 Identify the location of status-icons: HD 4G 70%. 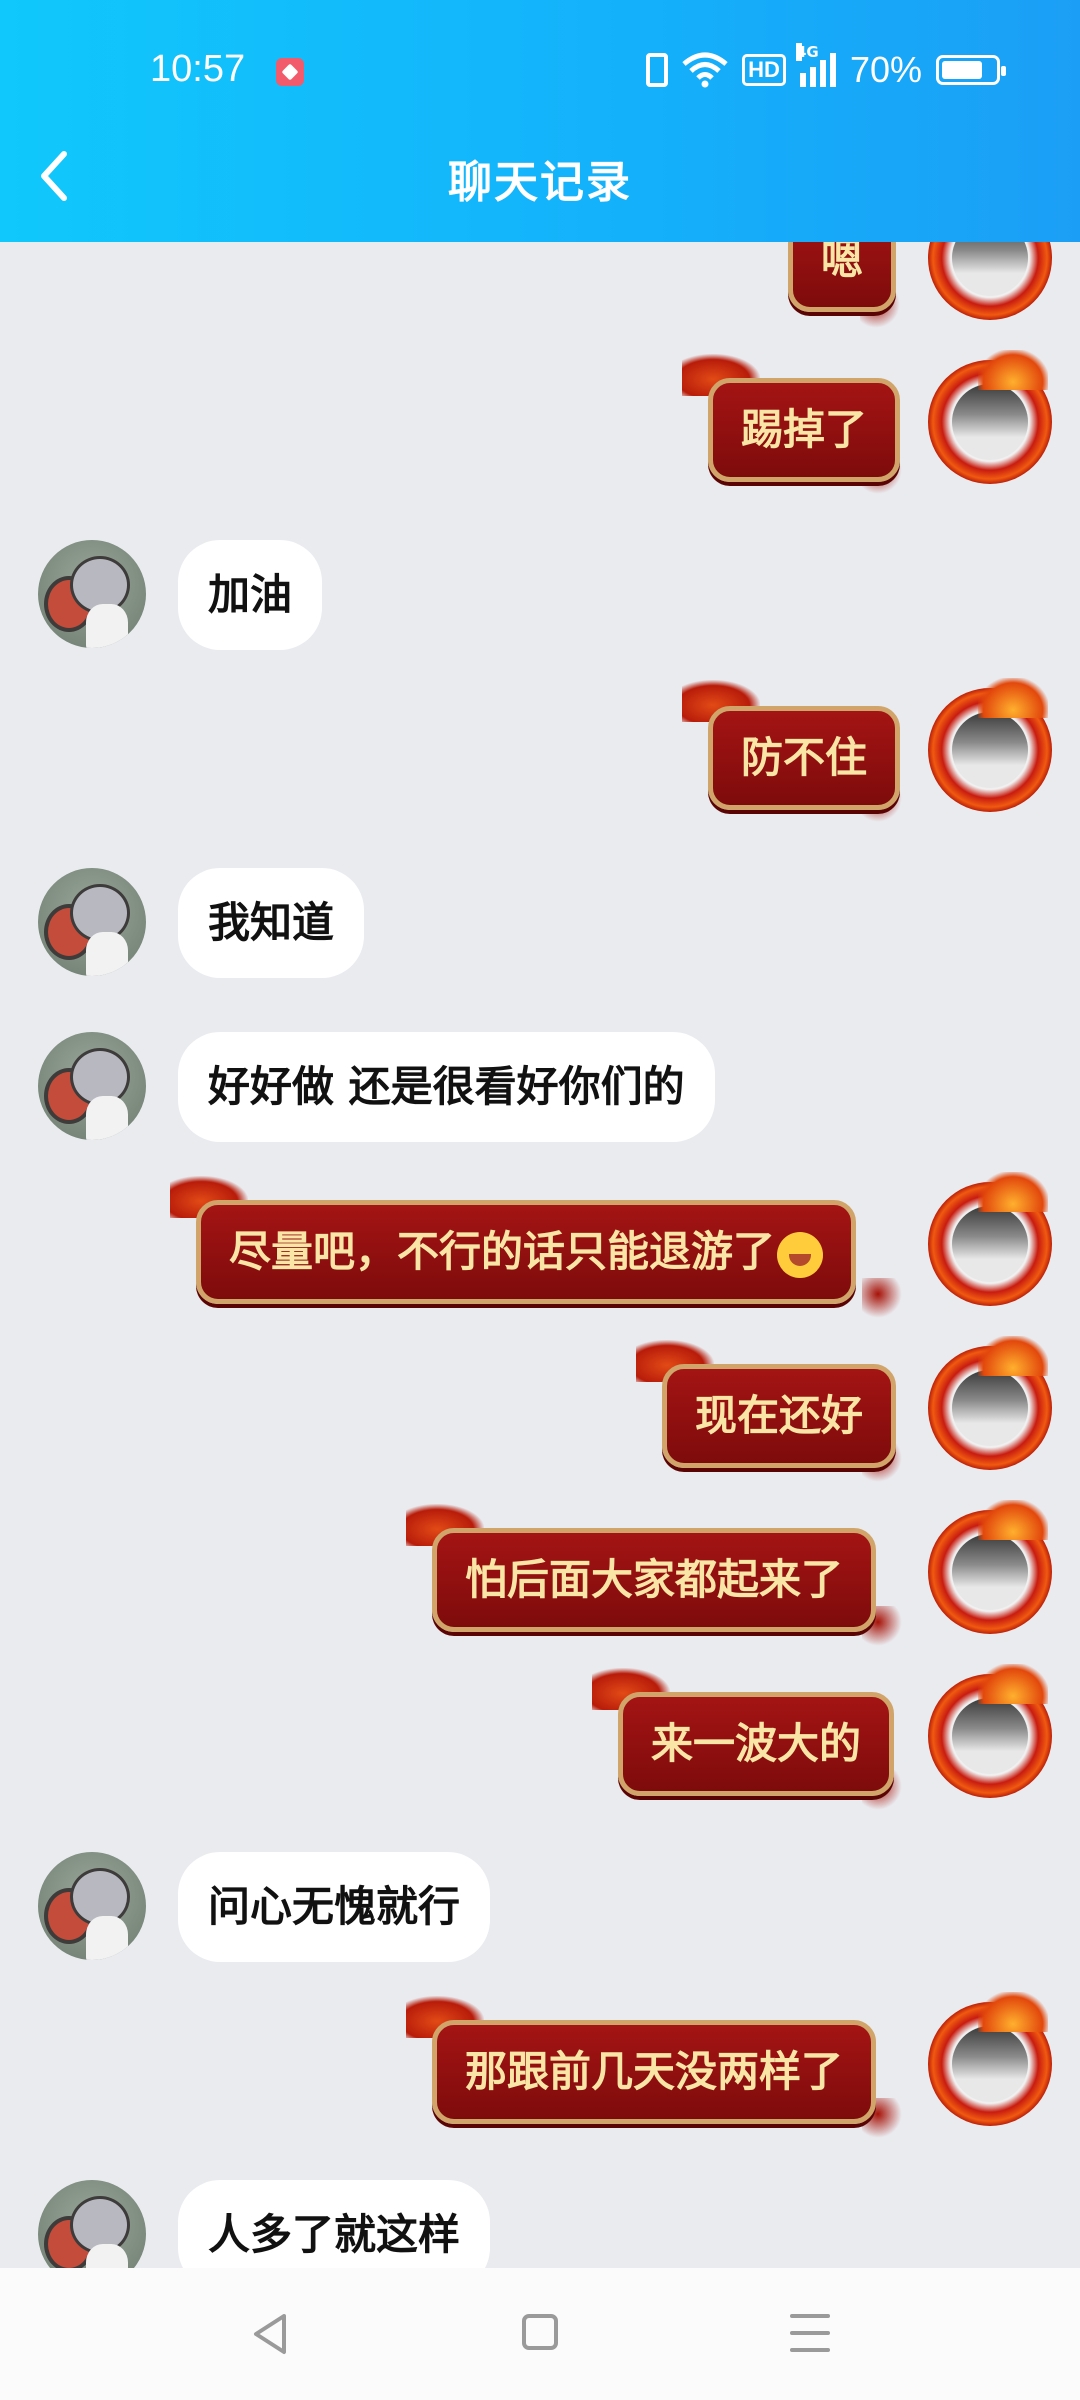
(826, 68).